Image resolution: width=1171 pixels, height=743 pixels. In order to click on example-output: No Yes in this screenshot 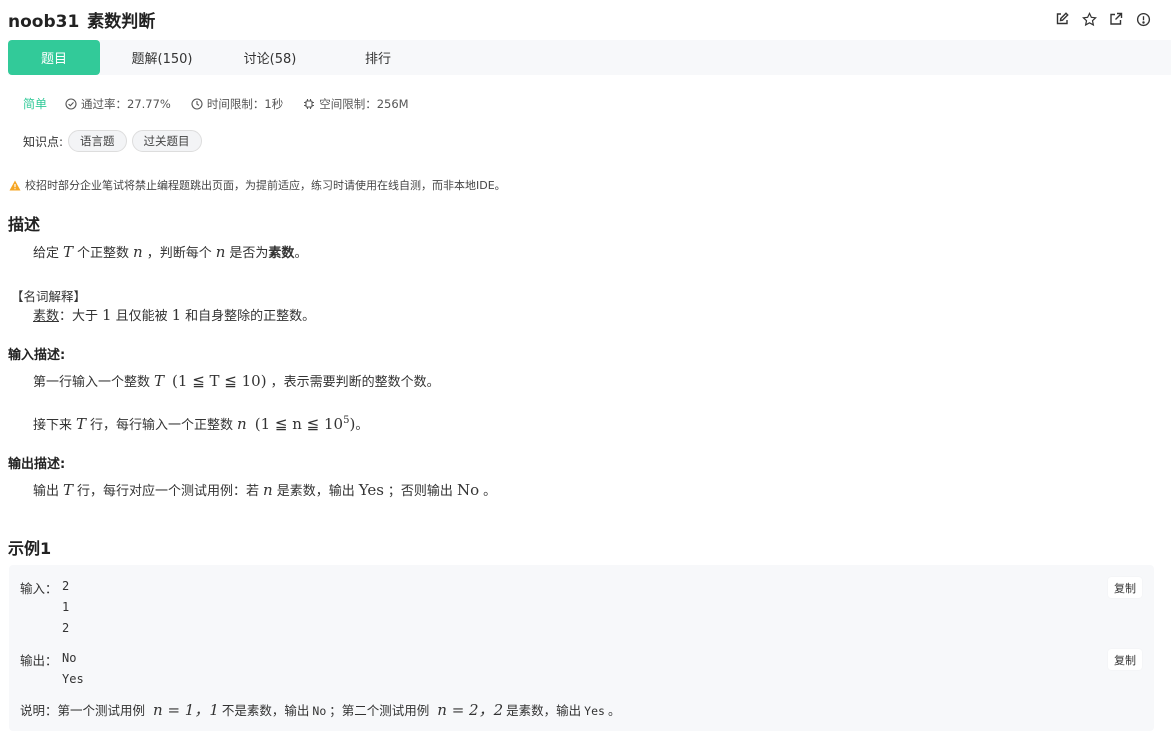, I will do `click(73, 669)`.